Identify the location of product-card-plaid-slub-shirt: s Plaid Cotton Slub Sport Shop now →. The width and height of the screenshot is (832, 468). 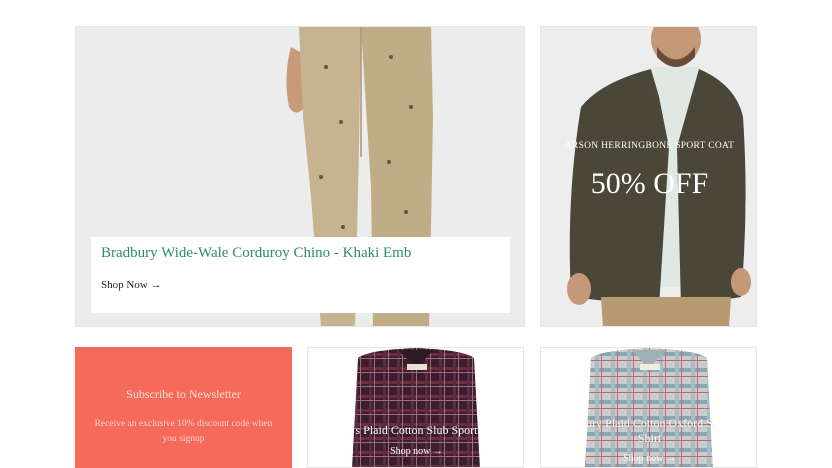
(415, 407).